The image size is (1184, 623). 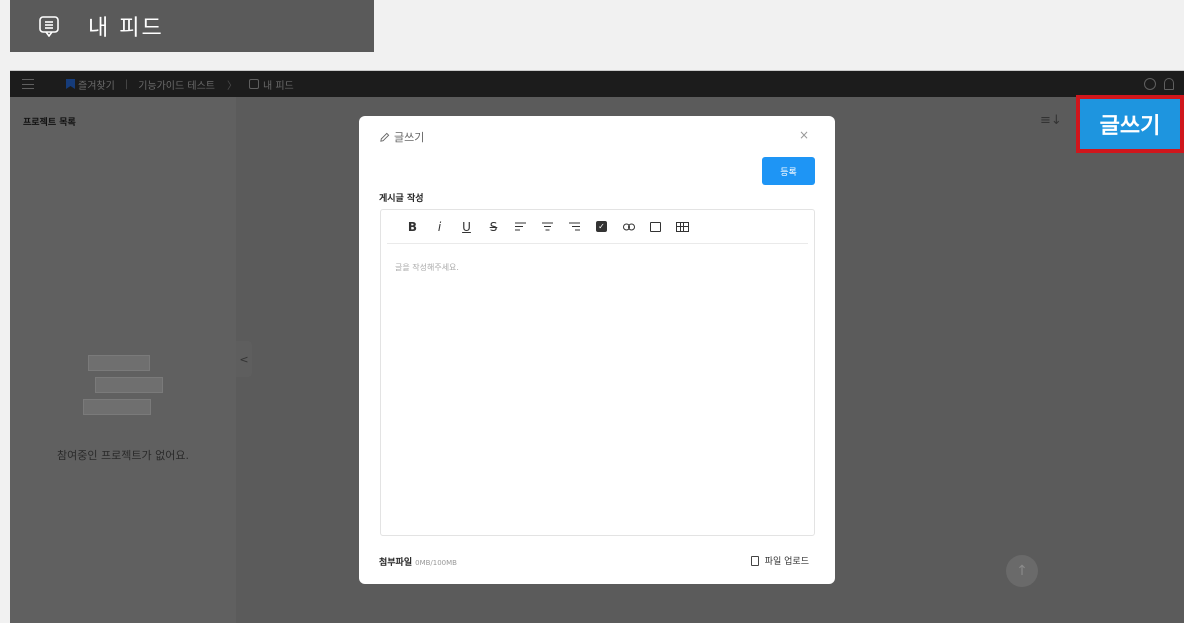 I want to click on empty-state-text: 참여중인 프로젝트가 없어요., so click(x=123, y=455).